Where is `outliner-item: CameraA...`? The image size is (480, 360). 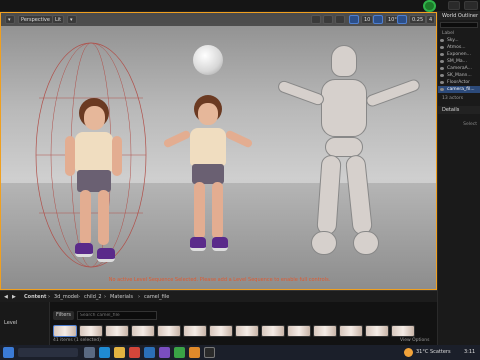 outliner-item: CameraA... is located at coordinates (459, 68).